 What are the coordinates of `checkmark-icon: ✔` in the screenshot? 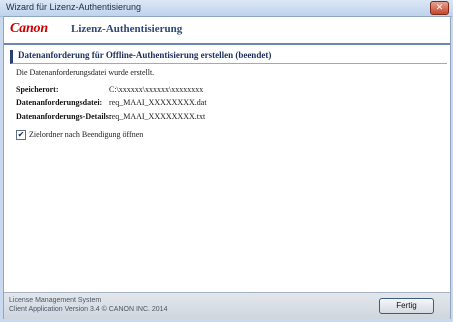 It's located at (21, 134).